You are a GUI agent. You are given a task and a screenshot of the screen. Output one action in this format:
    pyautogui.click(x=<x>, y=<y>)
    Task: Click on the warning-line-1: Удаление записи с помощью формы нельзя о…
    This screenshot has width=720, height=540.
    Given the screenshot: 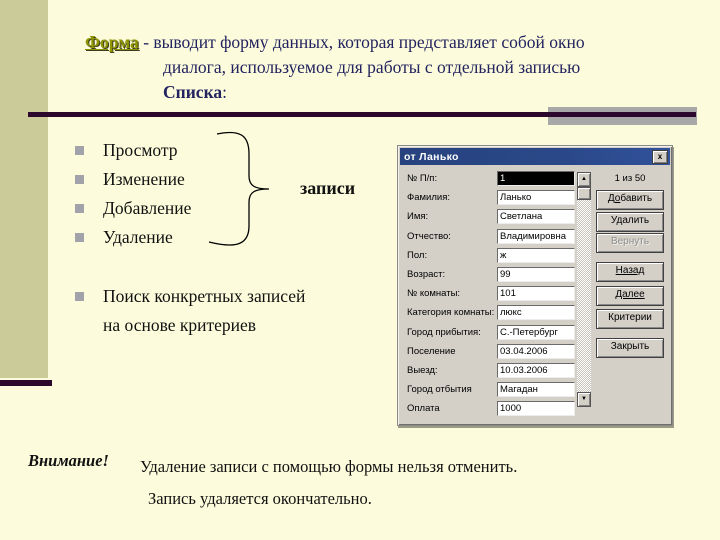 What is the action you would take?
    pyautogui.click(x=329, y=466)
    